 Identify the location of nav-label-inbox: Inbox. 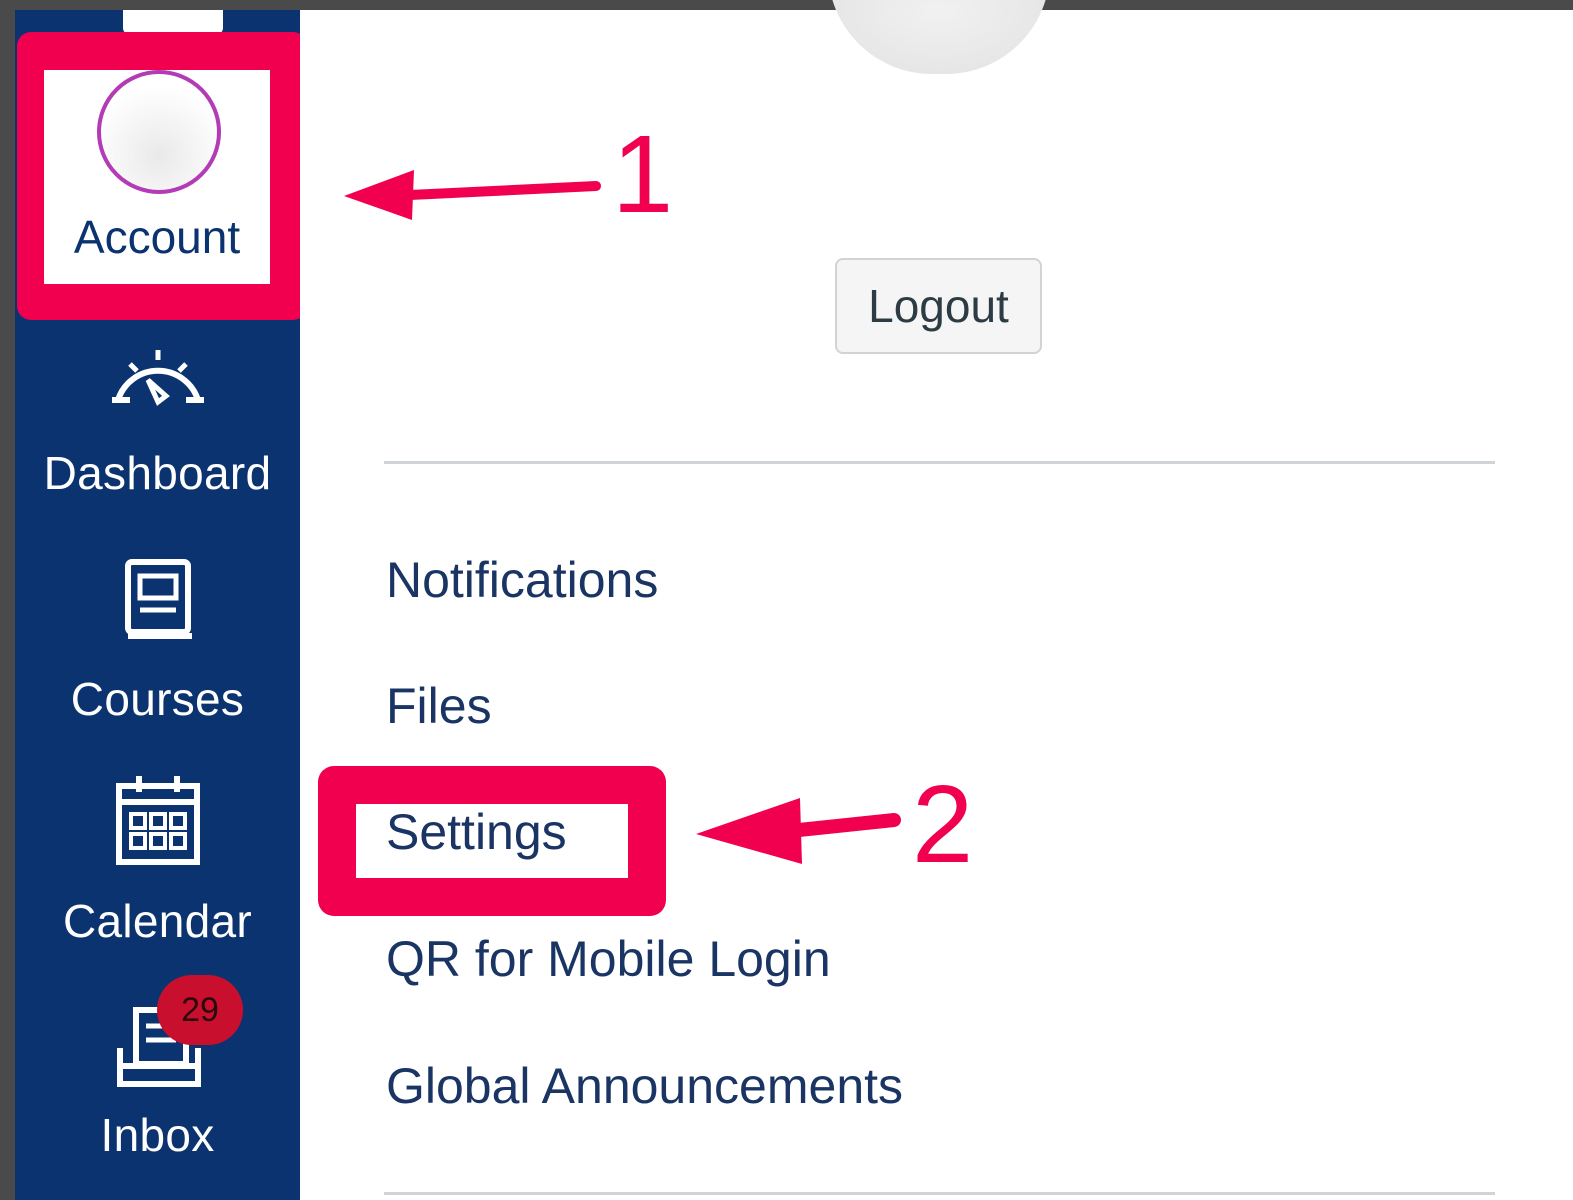
(157, 1135).